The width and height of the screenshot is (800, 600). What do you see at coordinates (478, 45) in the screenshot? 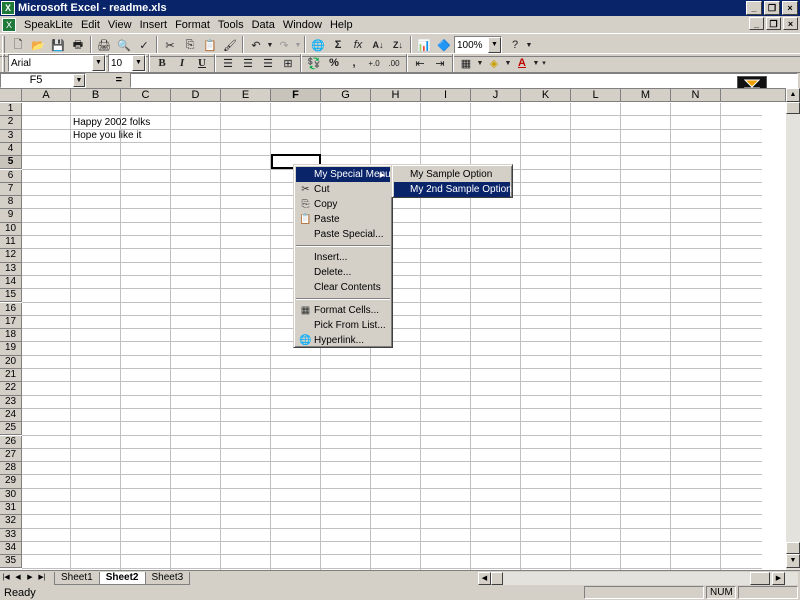
I see `zoom-combo: 100% ▼` at bounding box center [478, 45].